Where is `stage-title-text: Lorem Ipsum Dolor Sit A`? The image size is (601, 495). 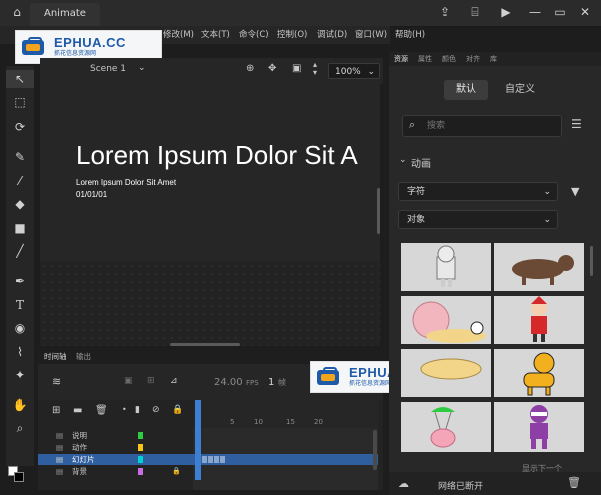 stage-title-text: Lorem Ipsum Dolor Sit A is located at coordinates (217, 155).